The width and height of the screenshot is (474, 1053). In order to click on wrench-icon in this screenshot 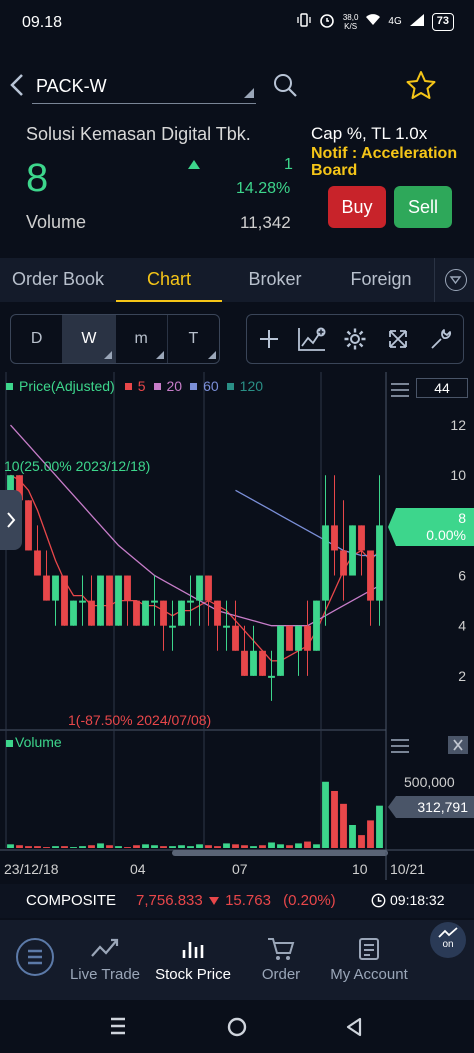, I will do `click(441, 339)`.